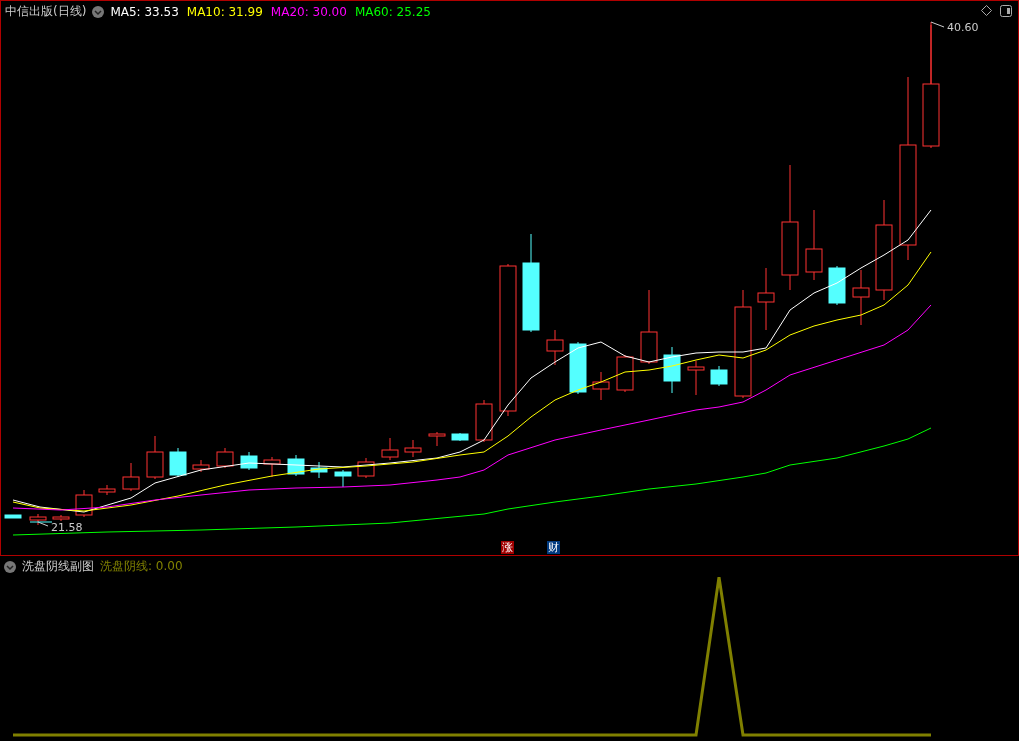 This screenshot has width=1019, height=741. What do you see at coordinates (224, 11) in the screenshot?
I see `moving-average-value: MA10: 31.99` at bounding box center [224, 11].